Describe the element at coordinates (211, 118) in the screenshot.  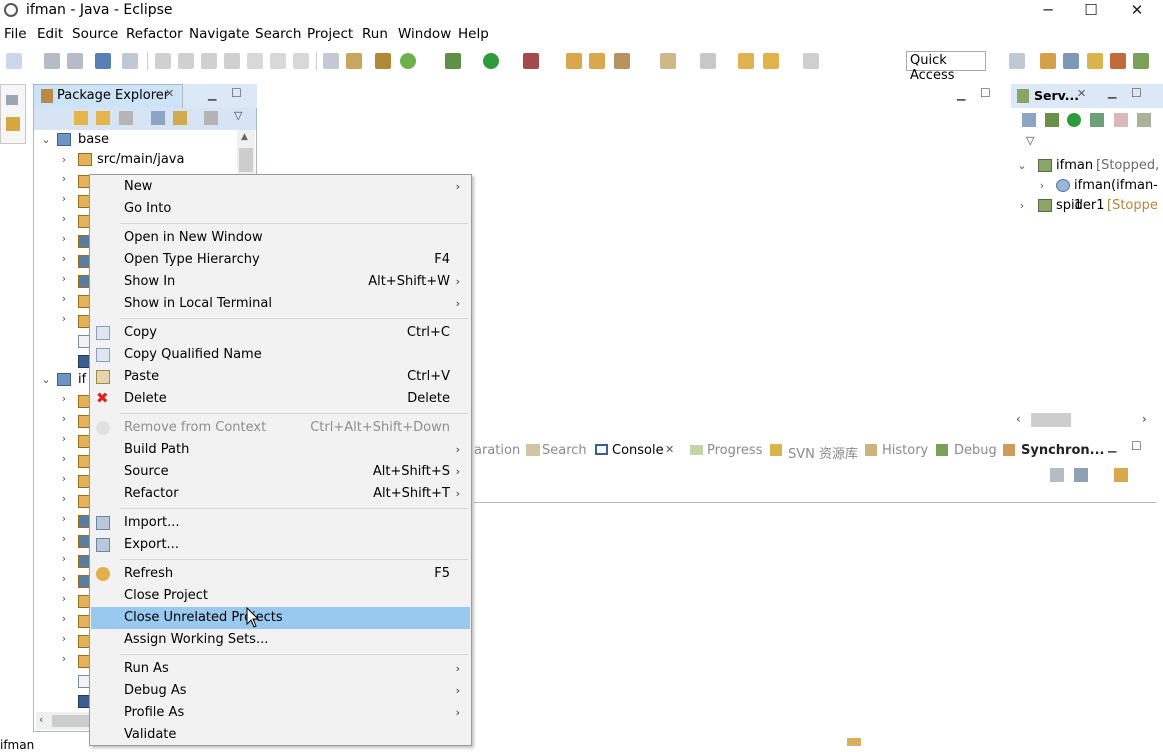
I see `focus-task-icon` at that location.